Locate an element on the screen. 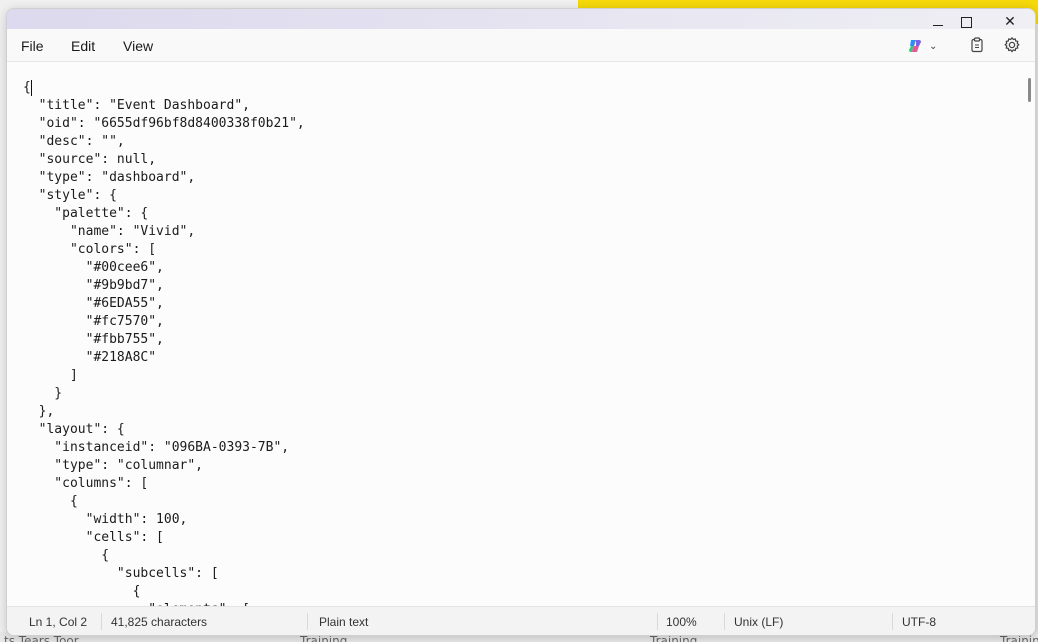  chevron-down-icon: ⌄ is located at coordinates (933, 46).